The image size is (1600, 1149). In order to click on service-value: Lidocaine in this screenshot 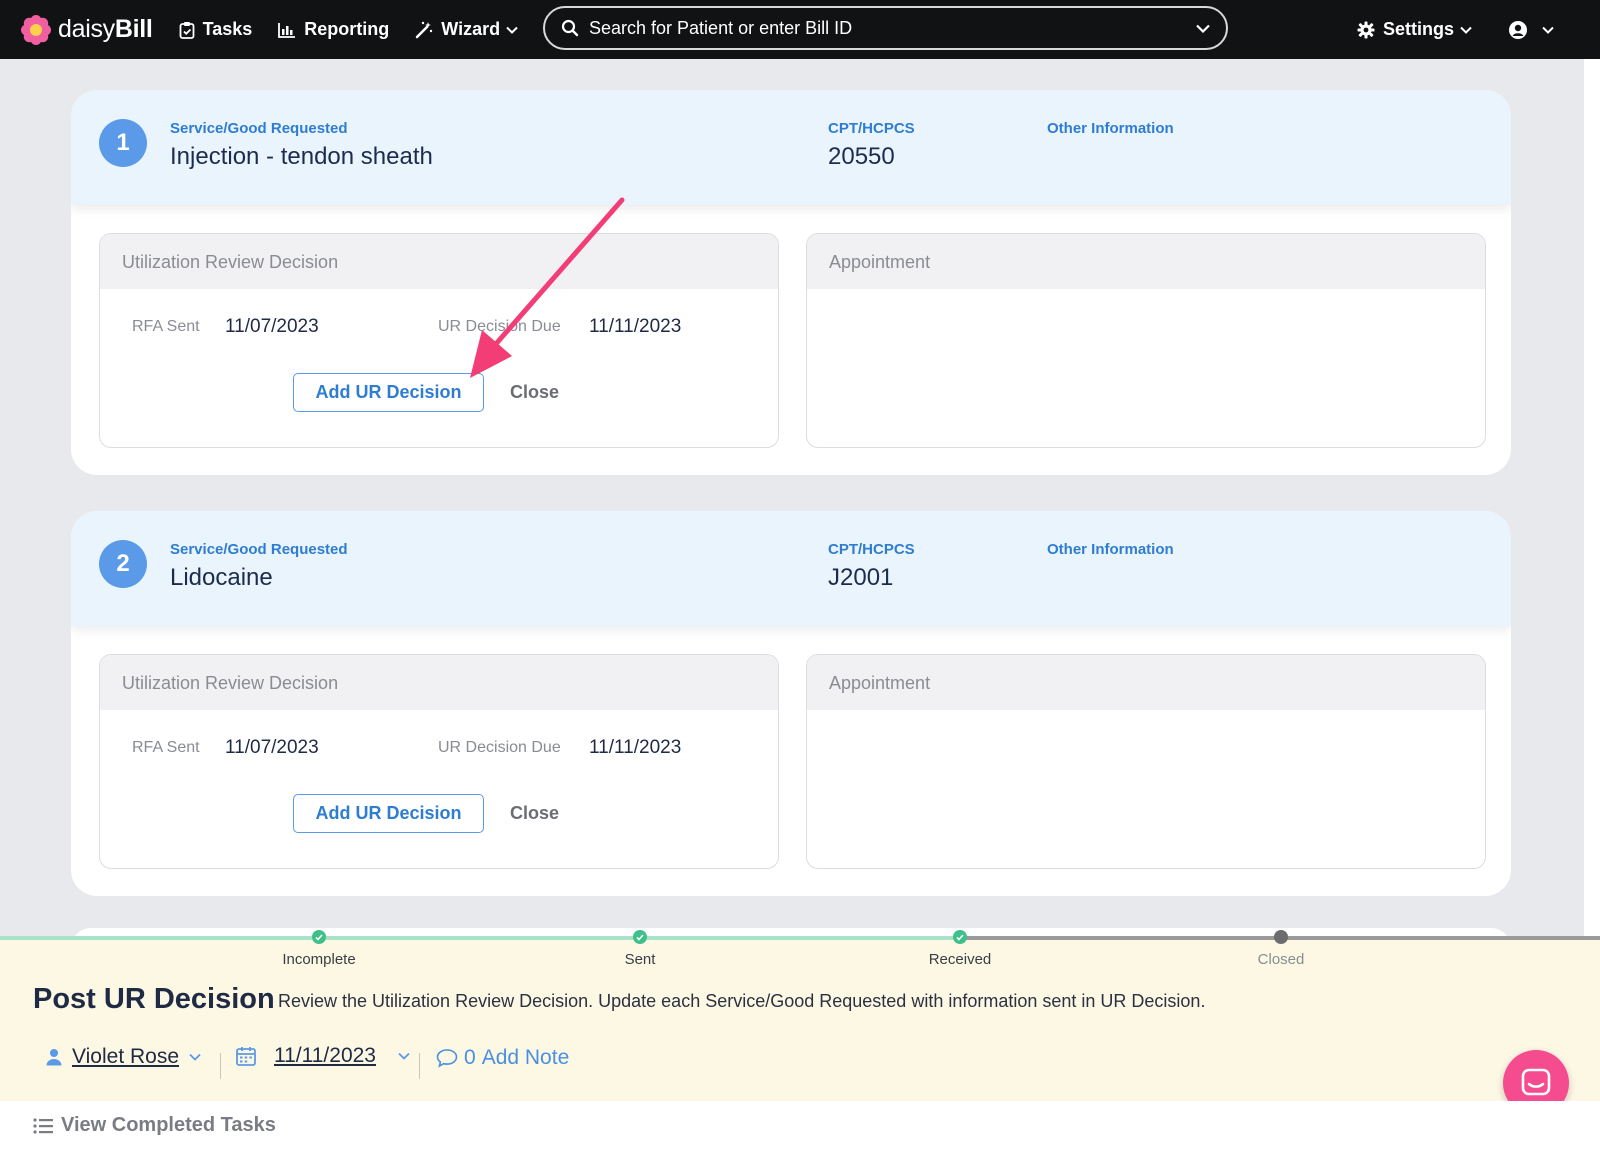, I will do `click(221, 577)`.